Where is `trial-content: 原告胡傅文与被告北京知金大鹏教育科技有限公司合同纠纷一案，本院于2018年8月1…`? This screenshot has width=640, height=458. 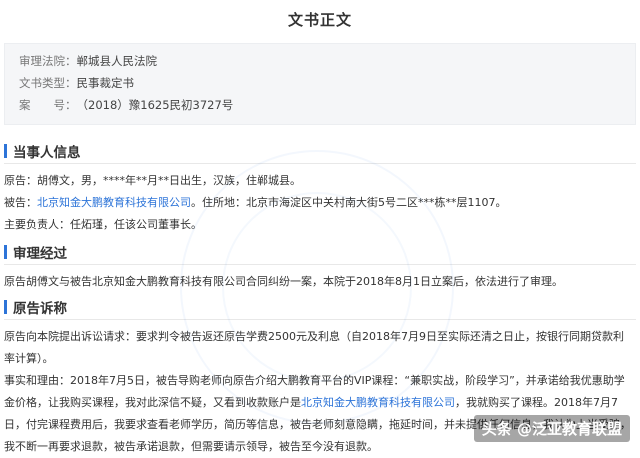
trial-content: 原告胡傅文与被告北京知金大鹏教育科技有限公司合同纠纷一案，本院于2018年8月1… is located at coordinates (320, 279).